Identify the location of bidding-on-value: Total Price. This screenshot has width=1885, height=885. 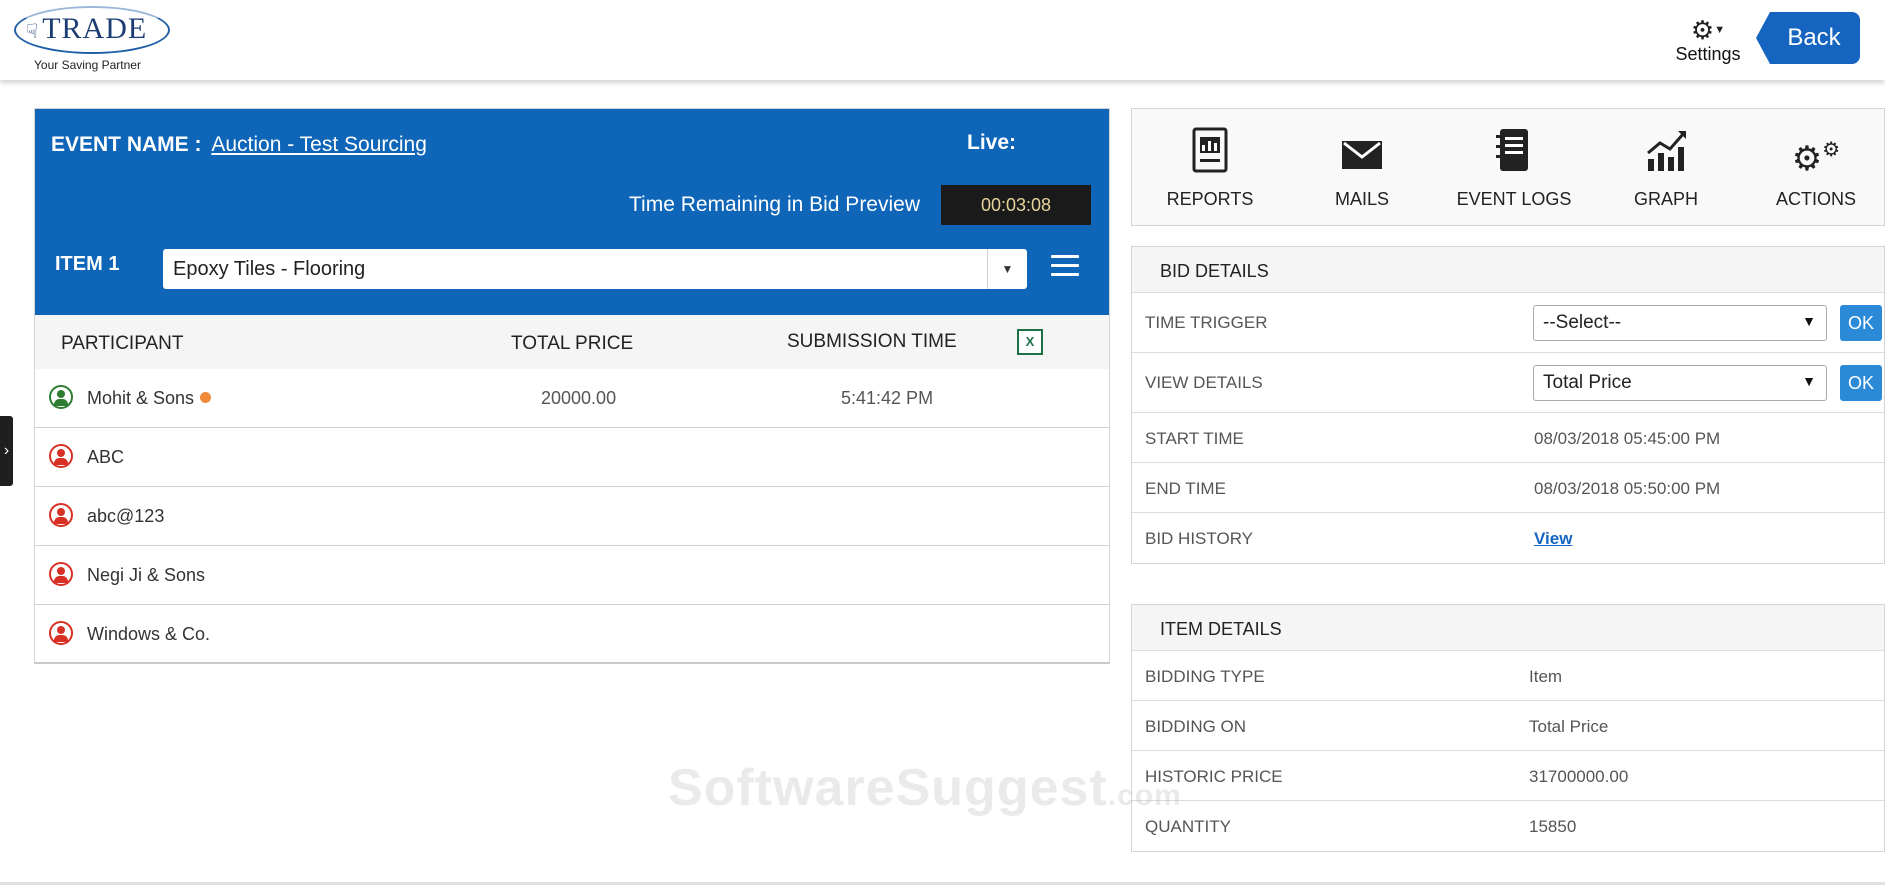
(1569, 726).